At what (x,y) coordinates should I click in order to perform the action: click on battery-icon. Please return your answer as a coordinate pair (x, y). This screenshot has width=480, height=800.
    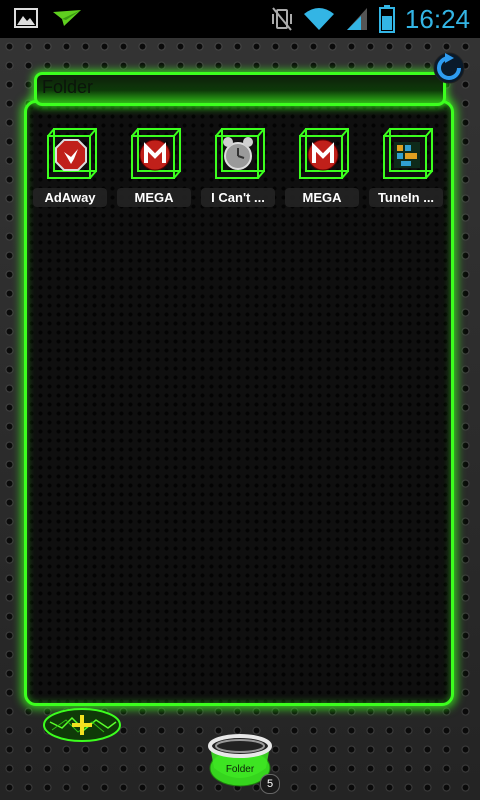
    Looking at the image, I should click on (386, 19).